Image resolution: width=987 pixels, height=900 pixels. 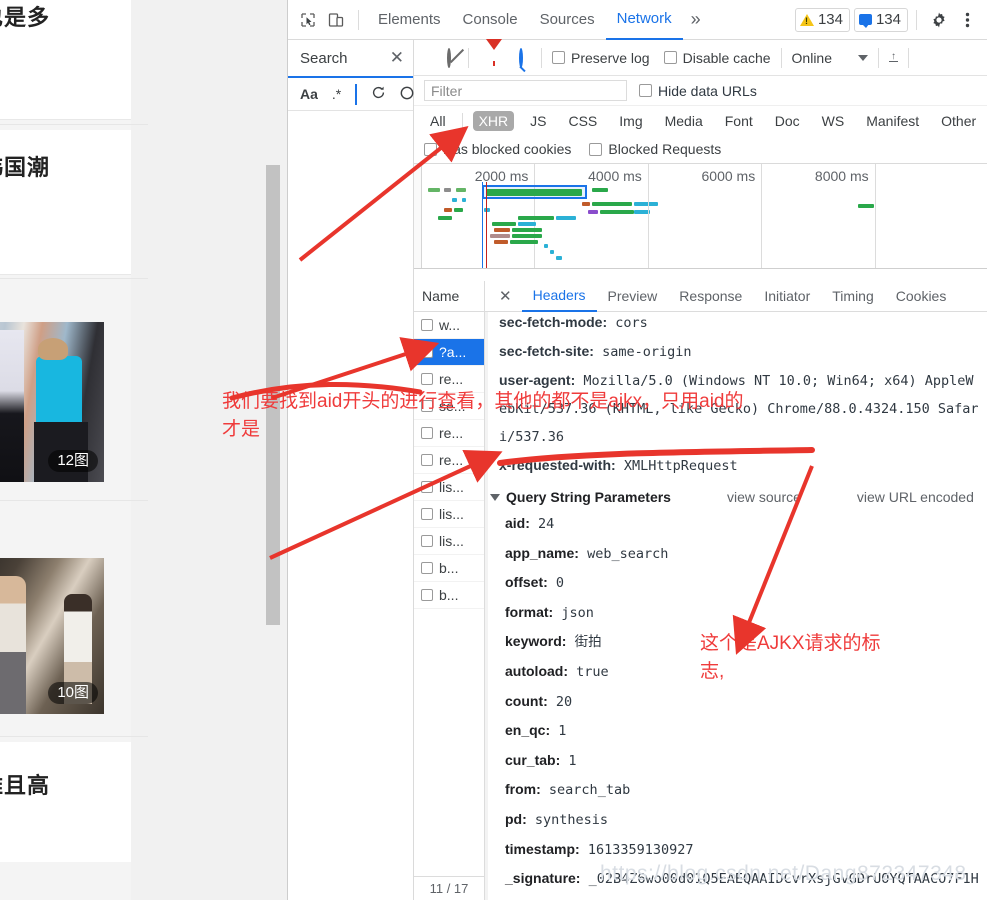 What do you see at coordinates (706, 216) in the screenshot?
I see `overview-segment: 6000 ms` at bounding box center [706, 216].